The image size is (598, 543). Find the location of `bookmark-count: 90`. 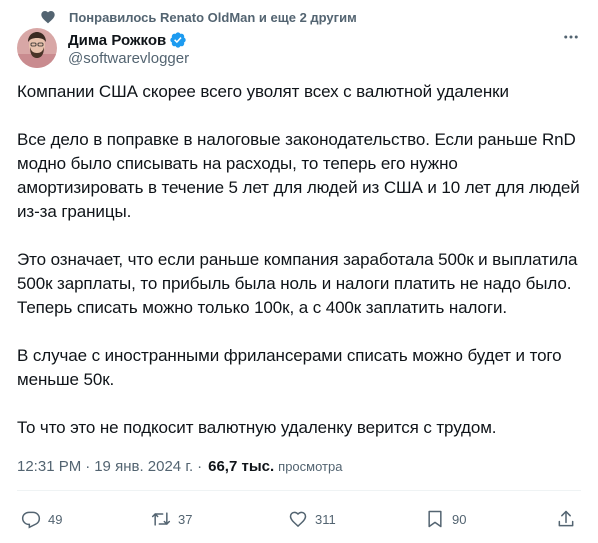

bookmark-count: 90 is located at coordinates (459, 519).